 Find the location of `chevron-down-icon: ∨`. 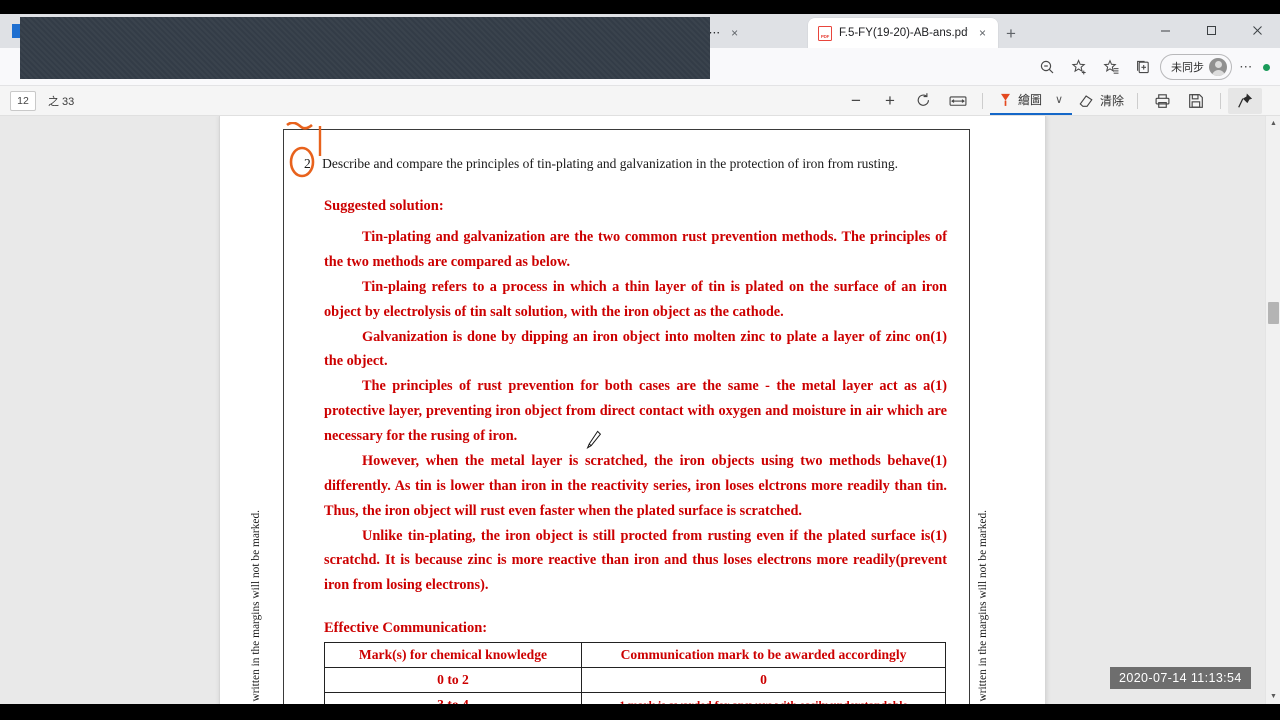

chevron-down-icon: ∨ is located at coordinates (1059, 100).